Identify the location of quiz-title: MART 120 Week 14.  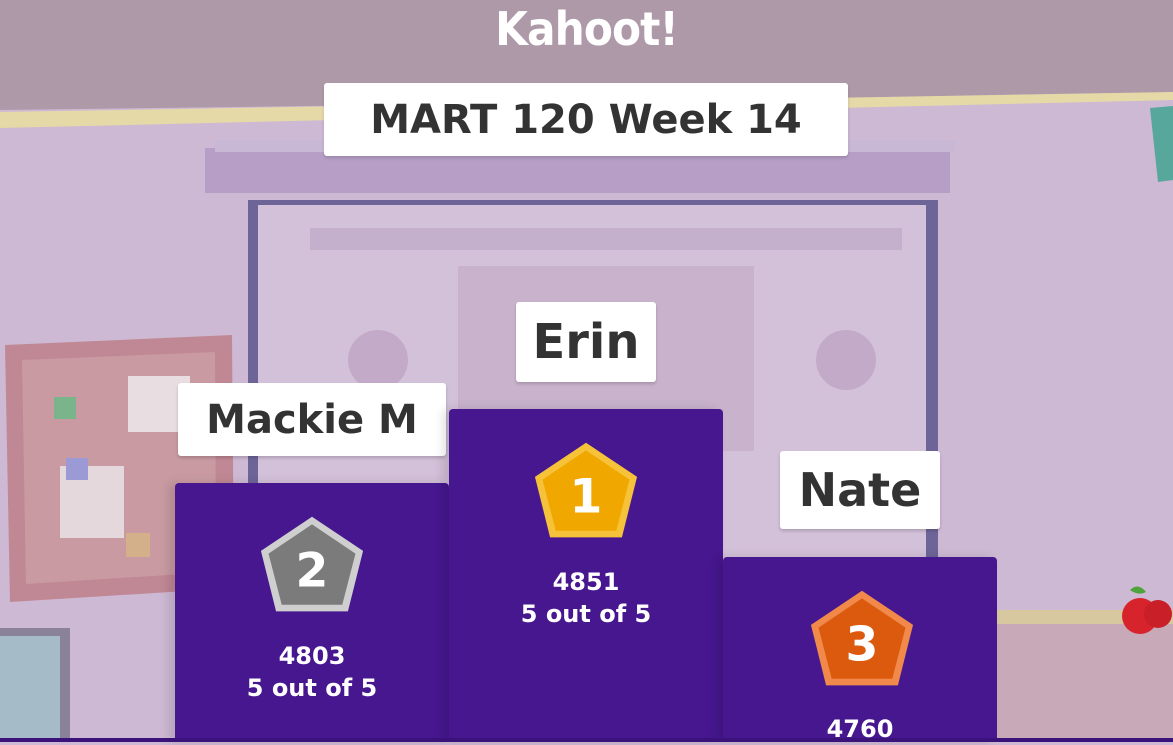
(586, 119).